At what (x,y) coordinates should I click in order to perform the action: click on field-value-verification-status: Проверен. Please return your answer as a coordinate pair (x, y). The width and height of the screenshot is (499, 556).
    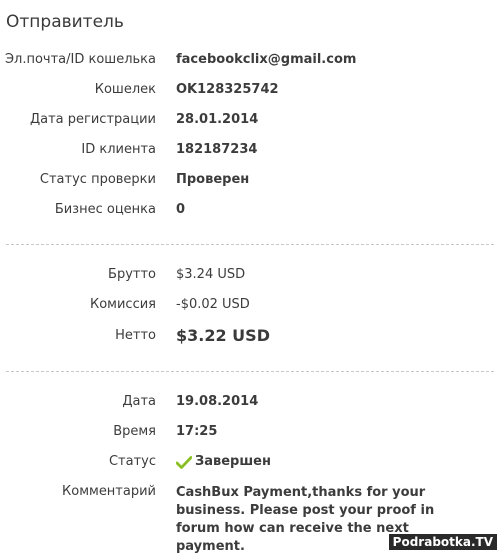
    Looking at the image, I should click on (213, 179).